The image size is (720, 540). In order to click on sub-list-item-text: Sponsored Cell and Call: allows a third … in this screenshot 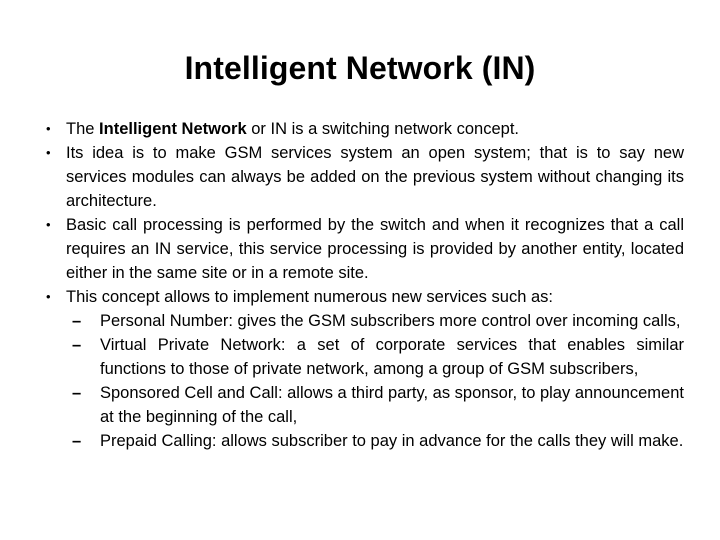, I will do `click(392, 405)`.